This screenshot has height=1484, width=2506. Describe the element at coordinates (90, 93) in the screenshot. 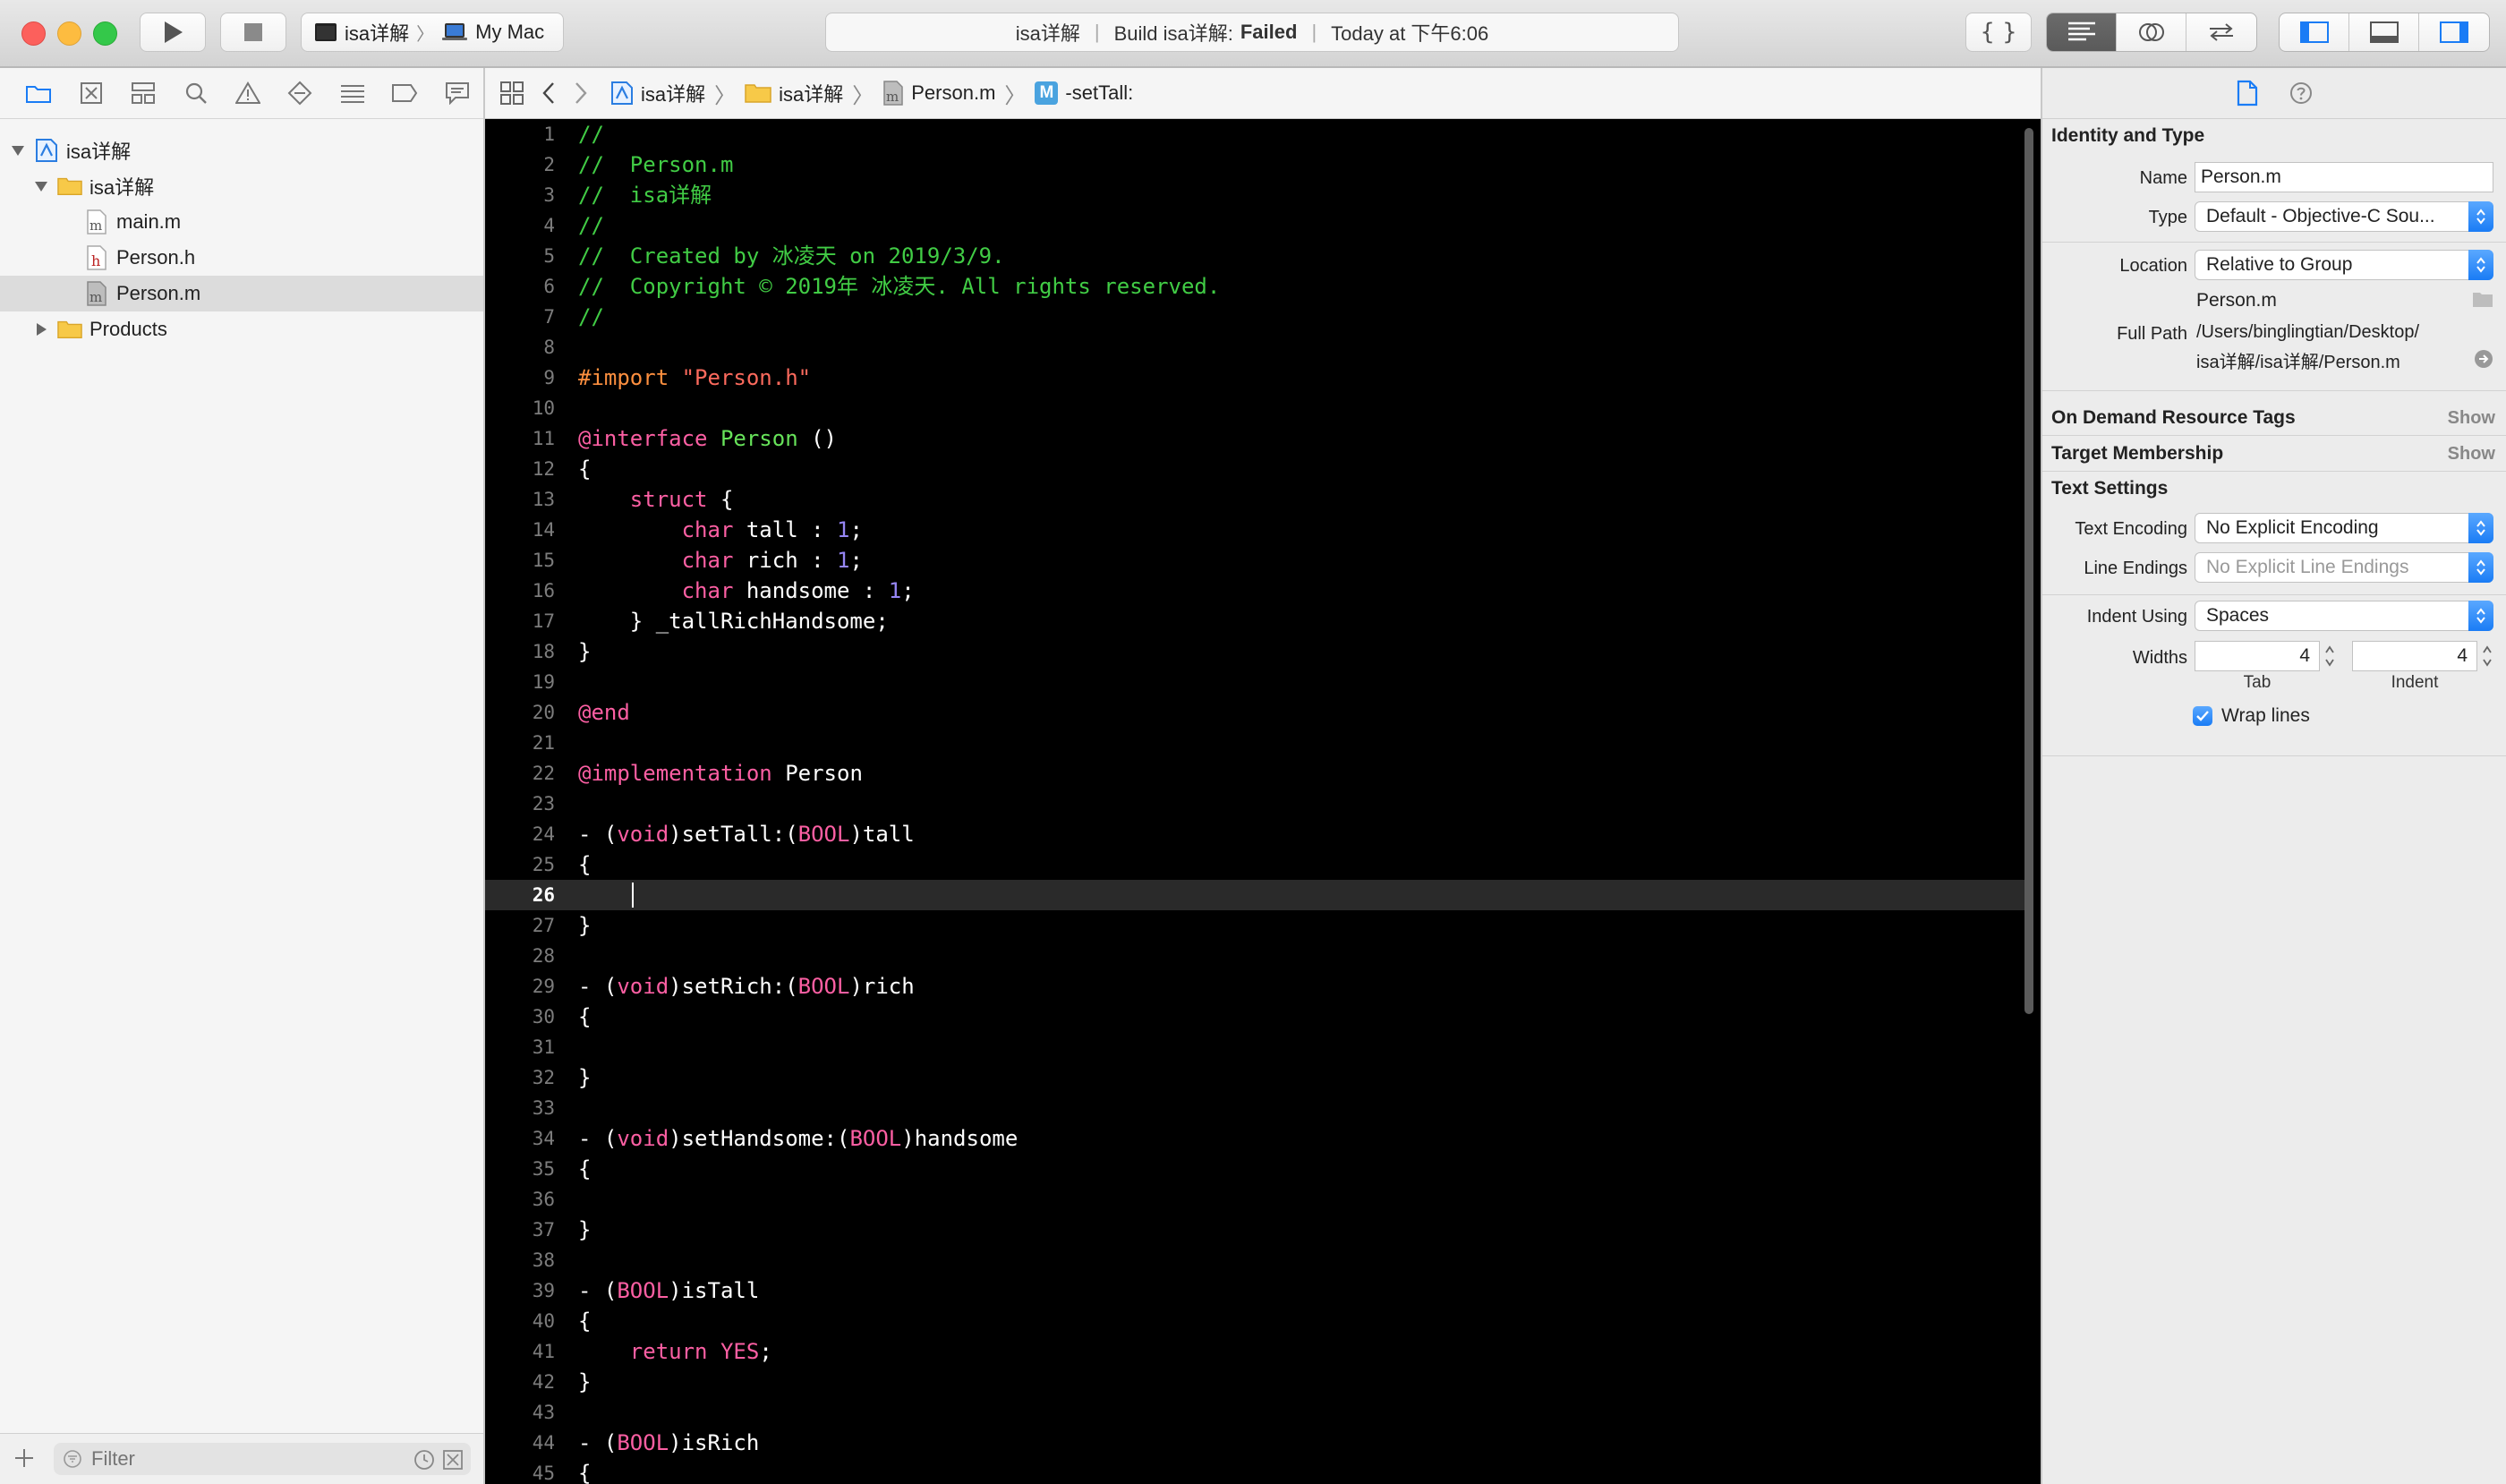

I see `tab-source-control` at that location.